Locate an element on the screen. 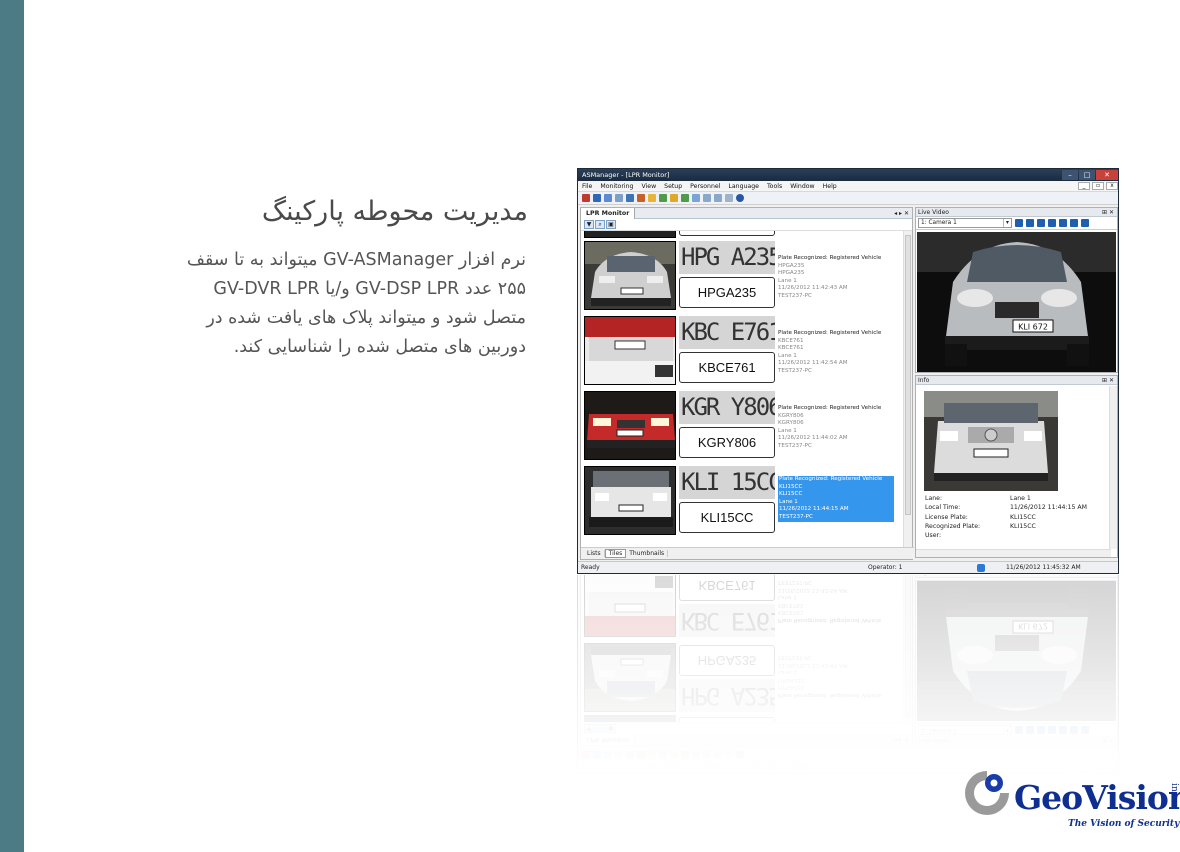  filter-icon: ▼ is located at coordinates (589, 224).